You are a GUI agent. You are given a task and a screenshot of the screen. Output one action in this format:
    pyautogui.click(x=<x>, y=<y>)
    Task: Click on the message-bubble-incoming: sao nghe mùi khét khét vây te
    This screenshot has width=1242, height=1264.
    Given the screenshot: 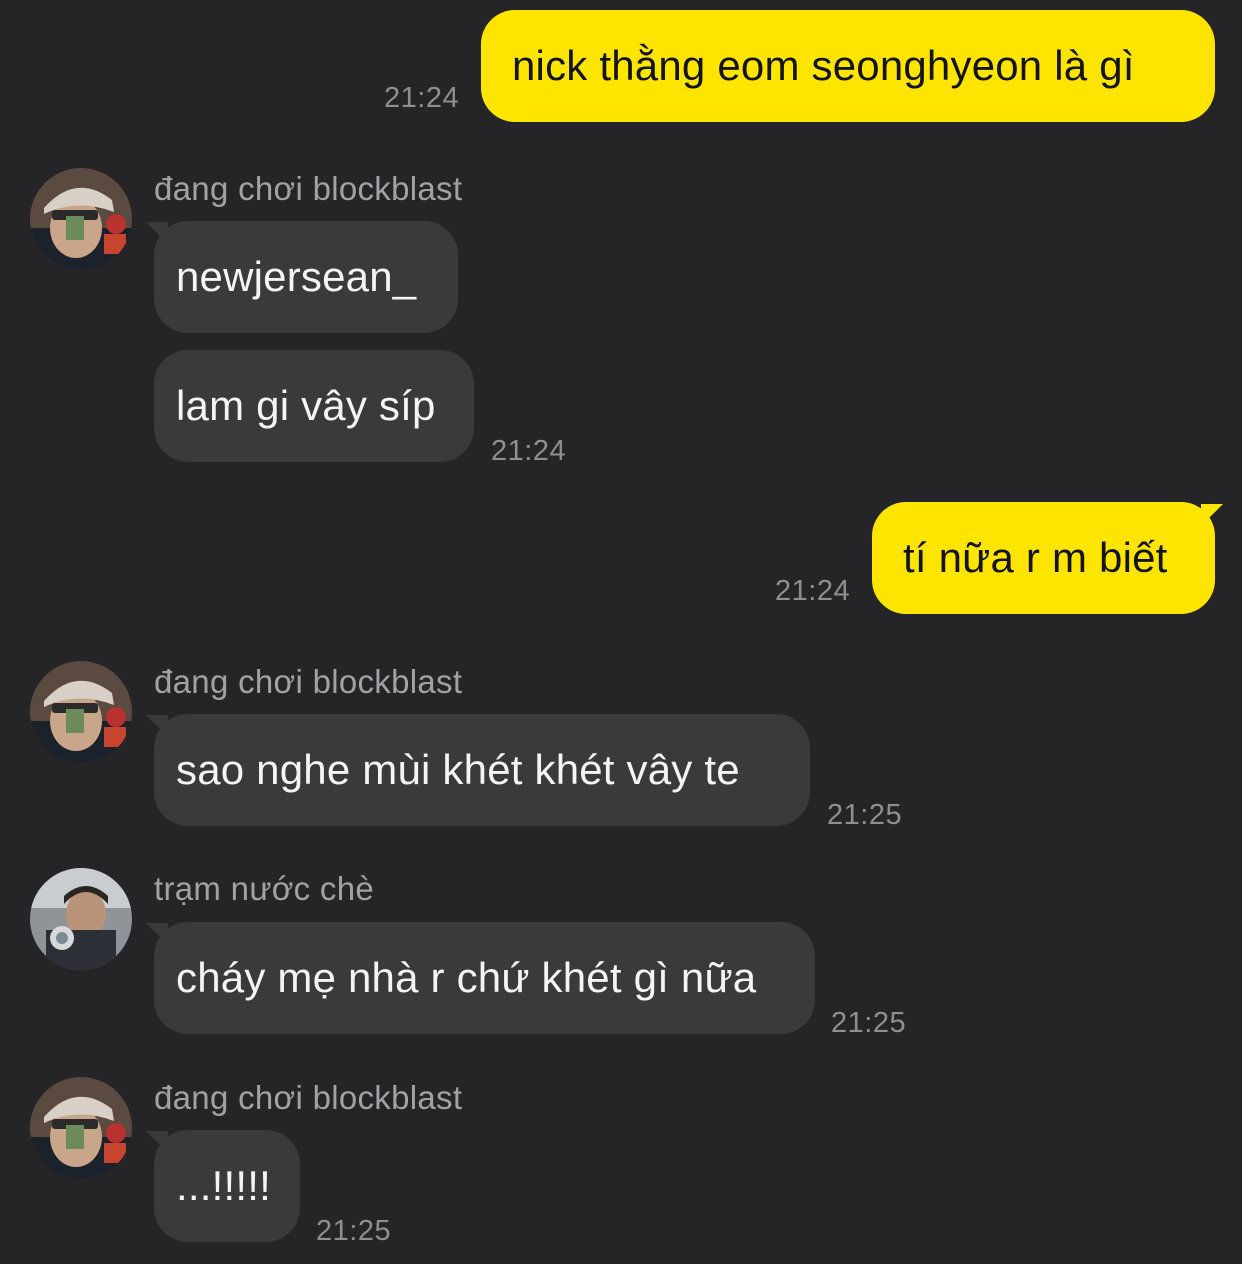 What is the action you would take?
    pyautogui.click(x=482, y=770)
    